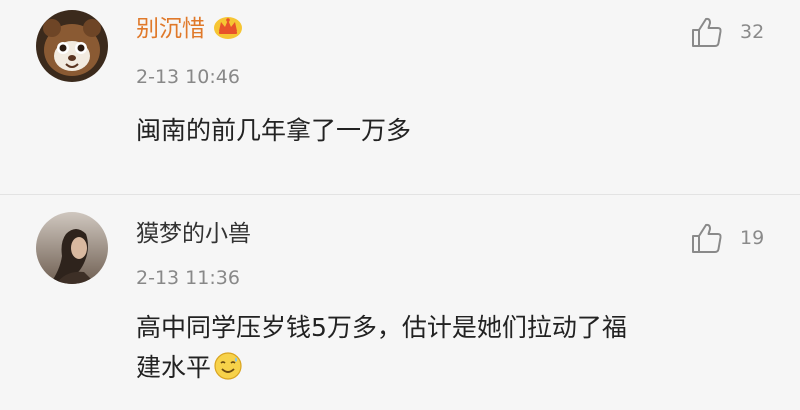 The width and height of the screenshot is (800, 410). Describe the element at coordinates (188, 278) in the screenshot. I see `comment-timestamp: 2-13 11:36` at that location.